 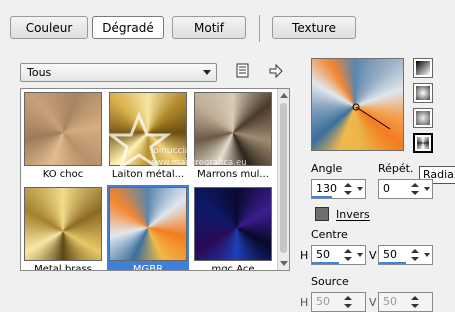 What do you see at coordinates (172, 151) in the screenshot?
I see `watermark-line1: pinuccia` at bounding box center [172, 151].